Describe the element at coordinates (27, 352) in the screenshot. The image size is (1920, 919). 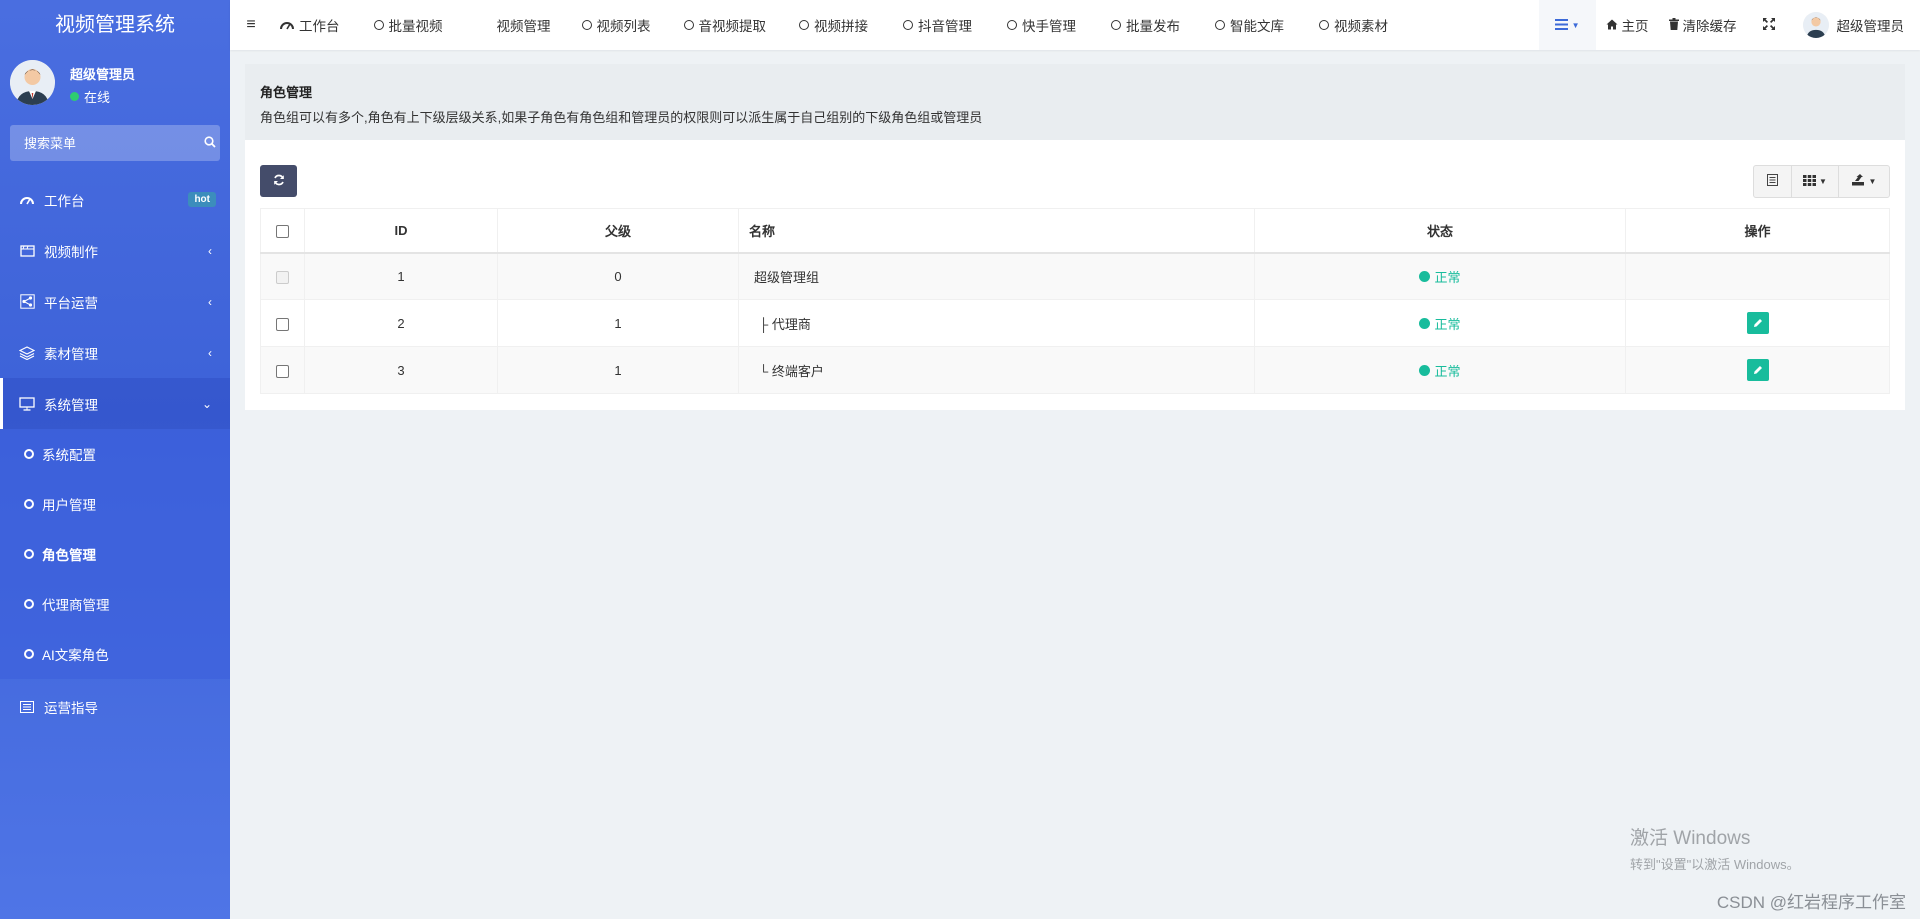
I see `layers-icon` at that location.